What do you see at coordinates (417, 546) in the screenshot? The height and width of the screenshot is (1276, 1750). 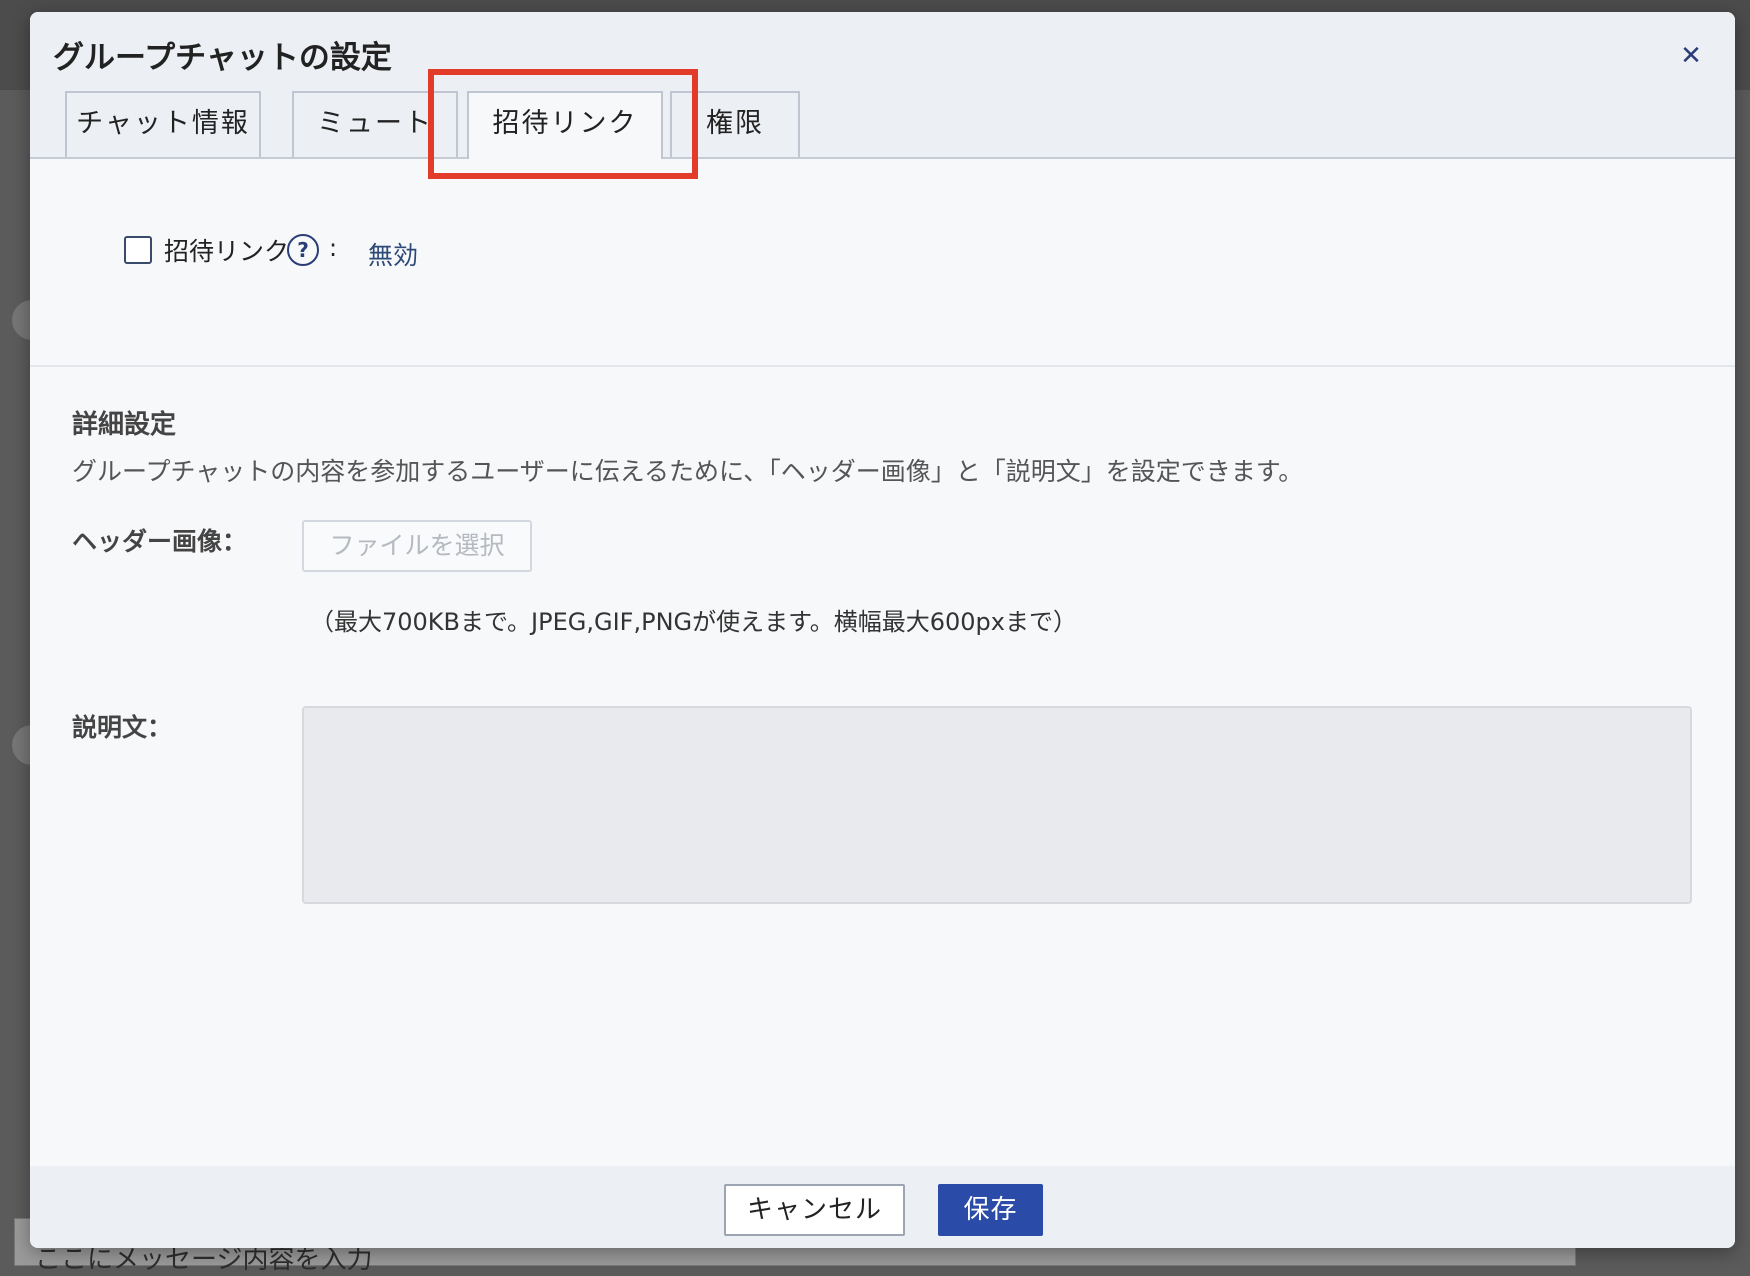 I see `choose-file-button: ファイルを選択` at bounding box center [417, 546].